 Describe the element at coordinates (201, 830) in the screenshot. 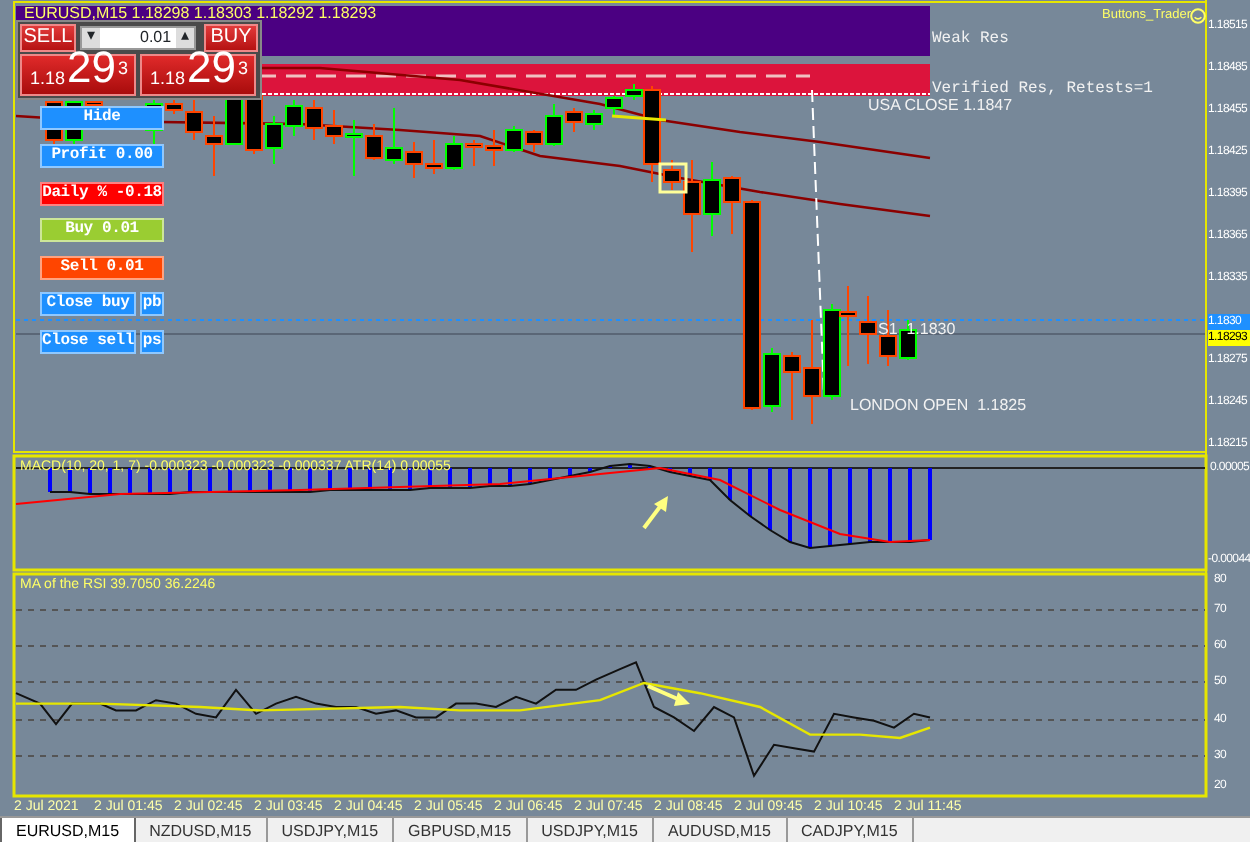

I see `chart-tab: NZDUSD,M15` at that location.